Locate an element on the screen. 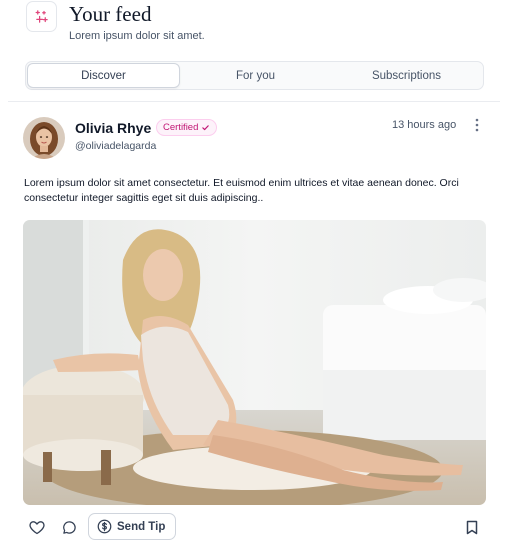 The width and height of the screenshot is (509, 547). more-vertical-icon is located at coordinates (477, 125).